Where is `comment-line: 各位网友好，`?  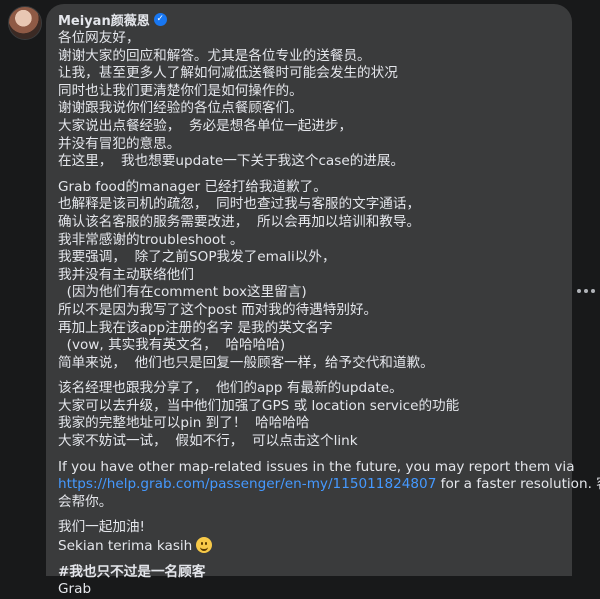
comment-line: 各位网友好， is located at coordinates (99, 38).